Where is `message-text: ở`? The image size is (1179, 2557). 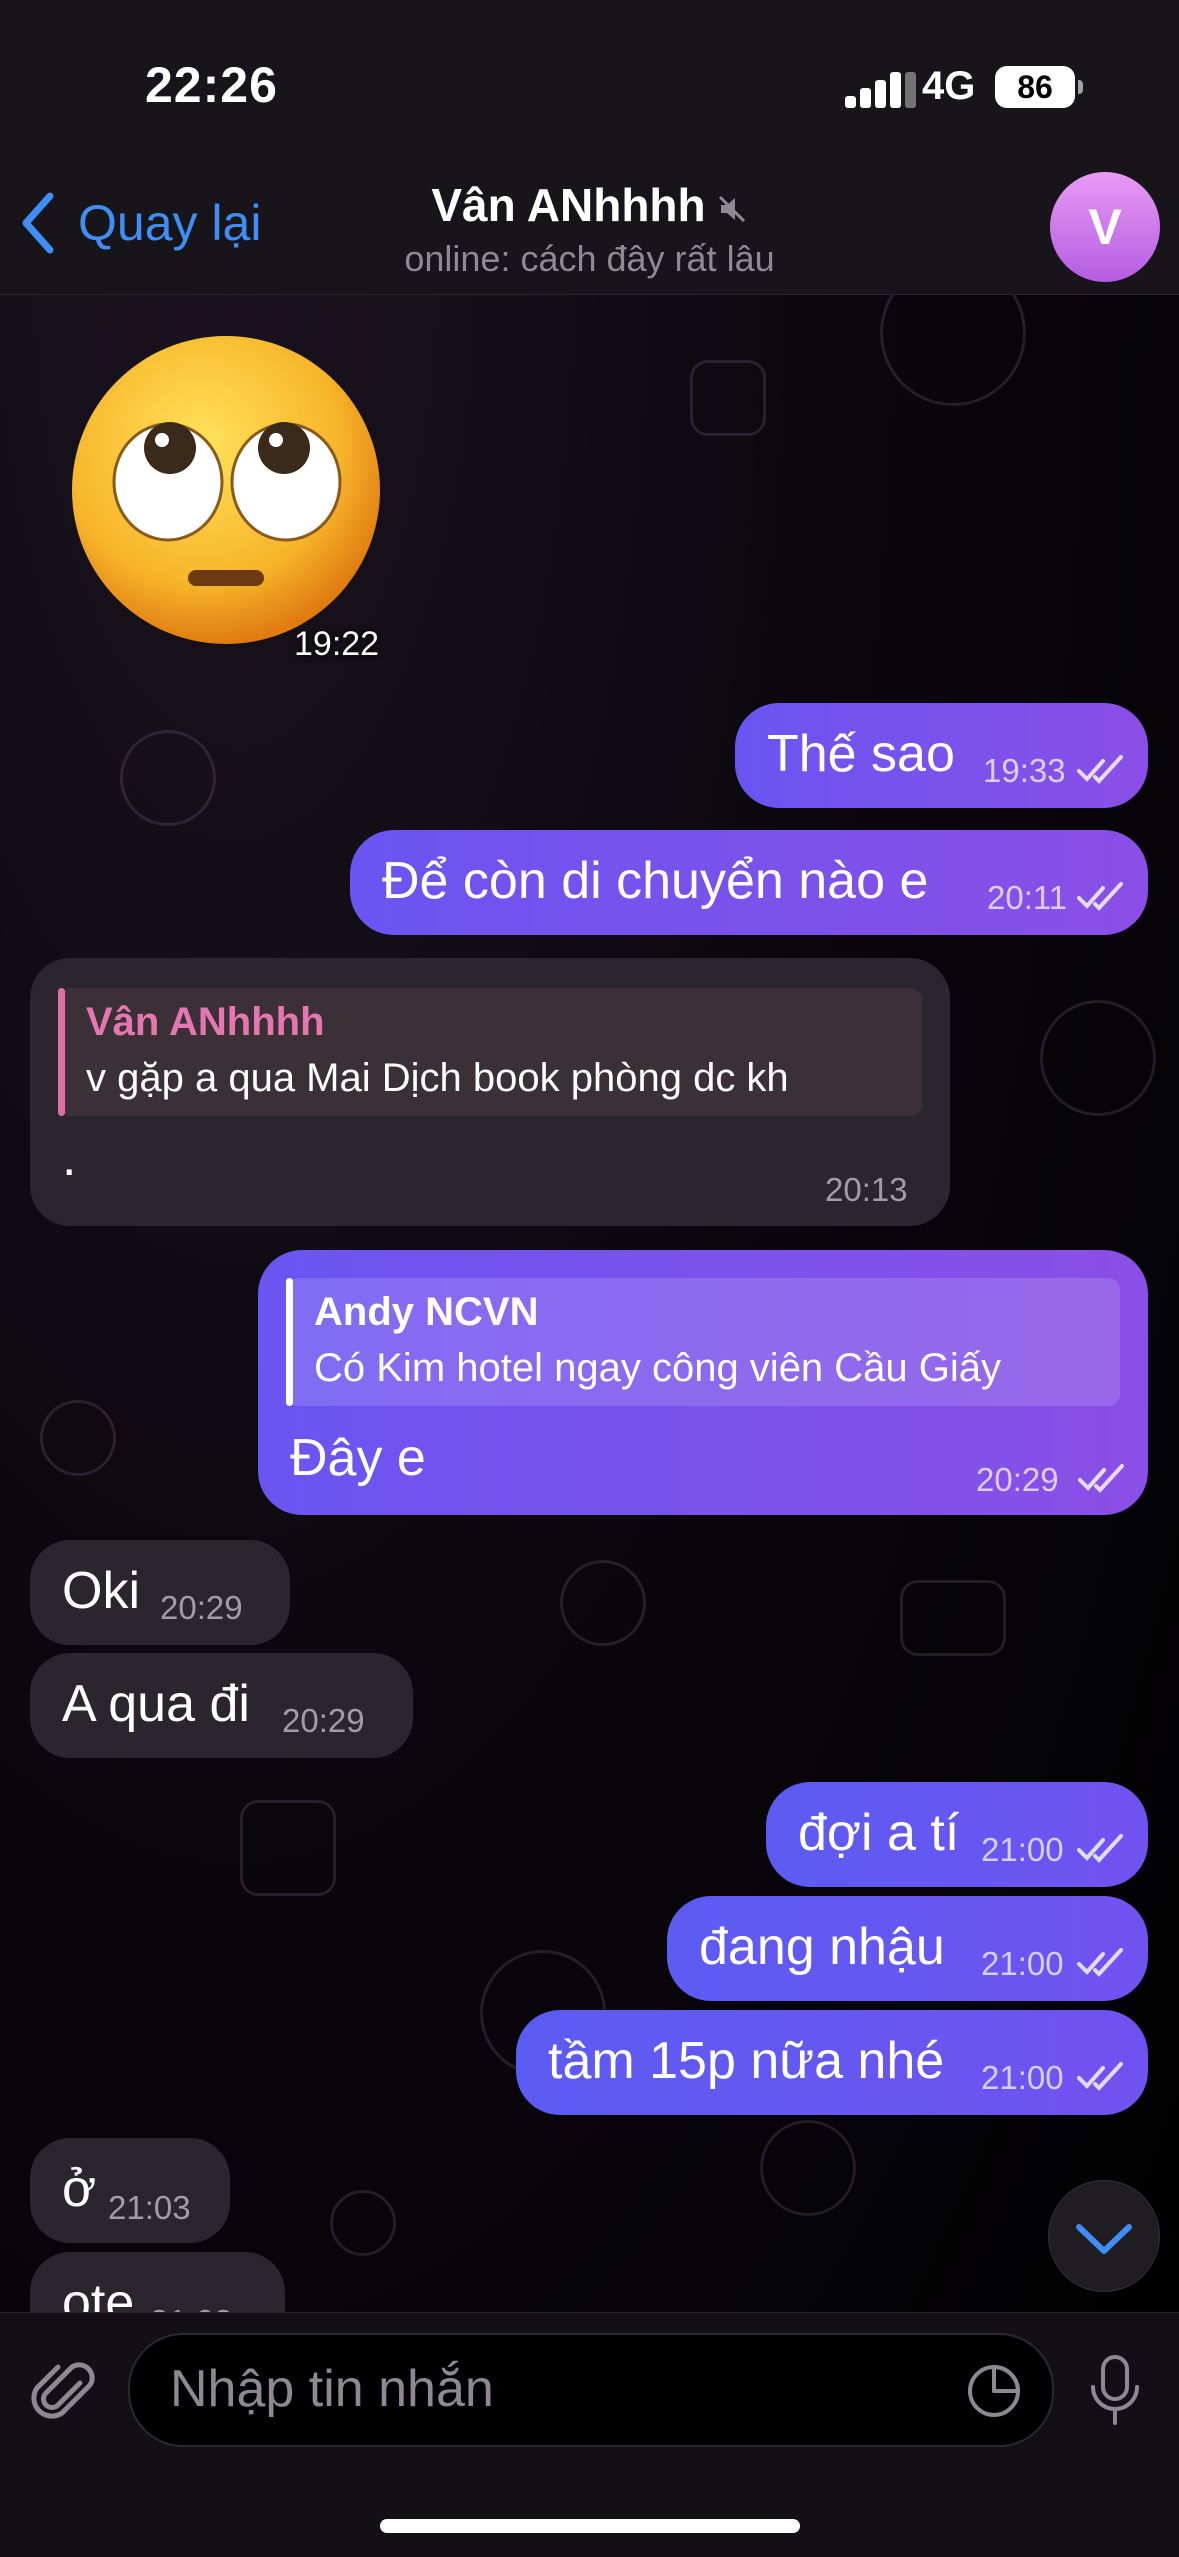 message-text: ở is located at coordinates (79, 2189).